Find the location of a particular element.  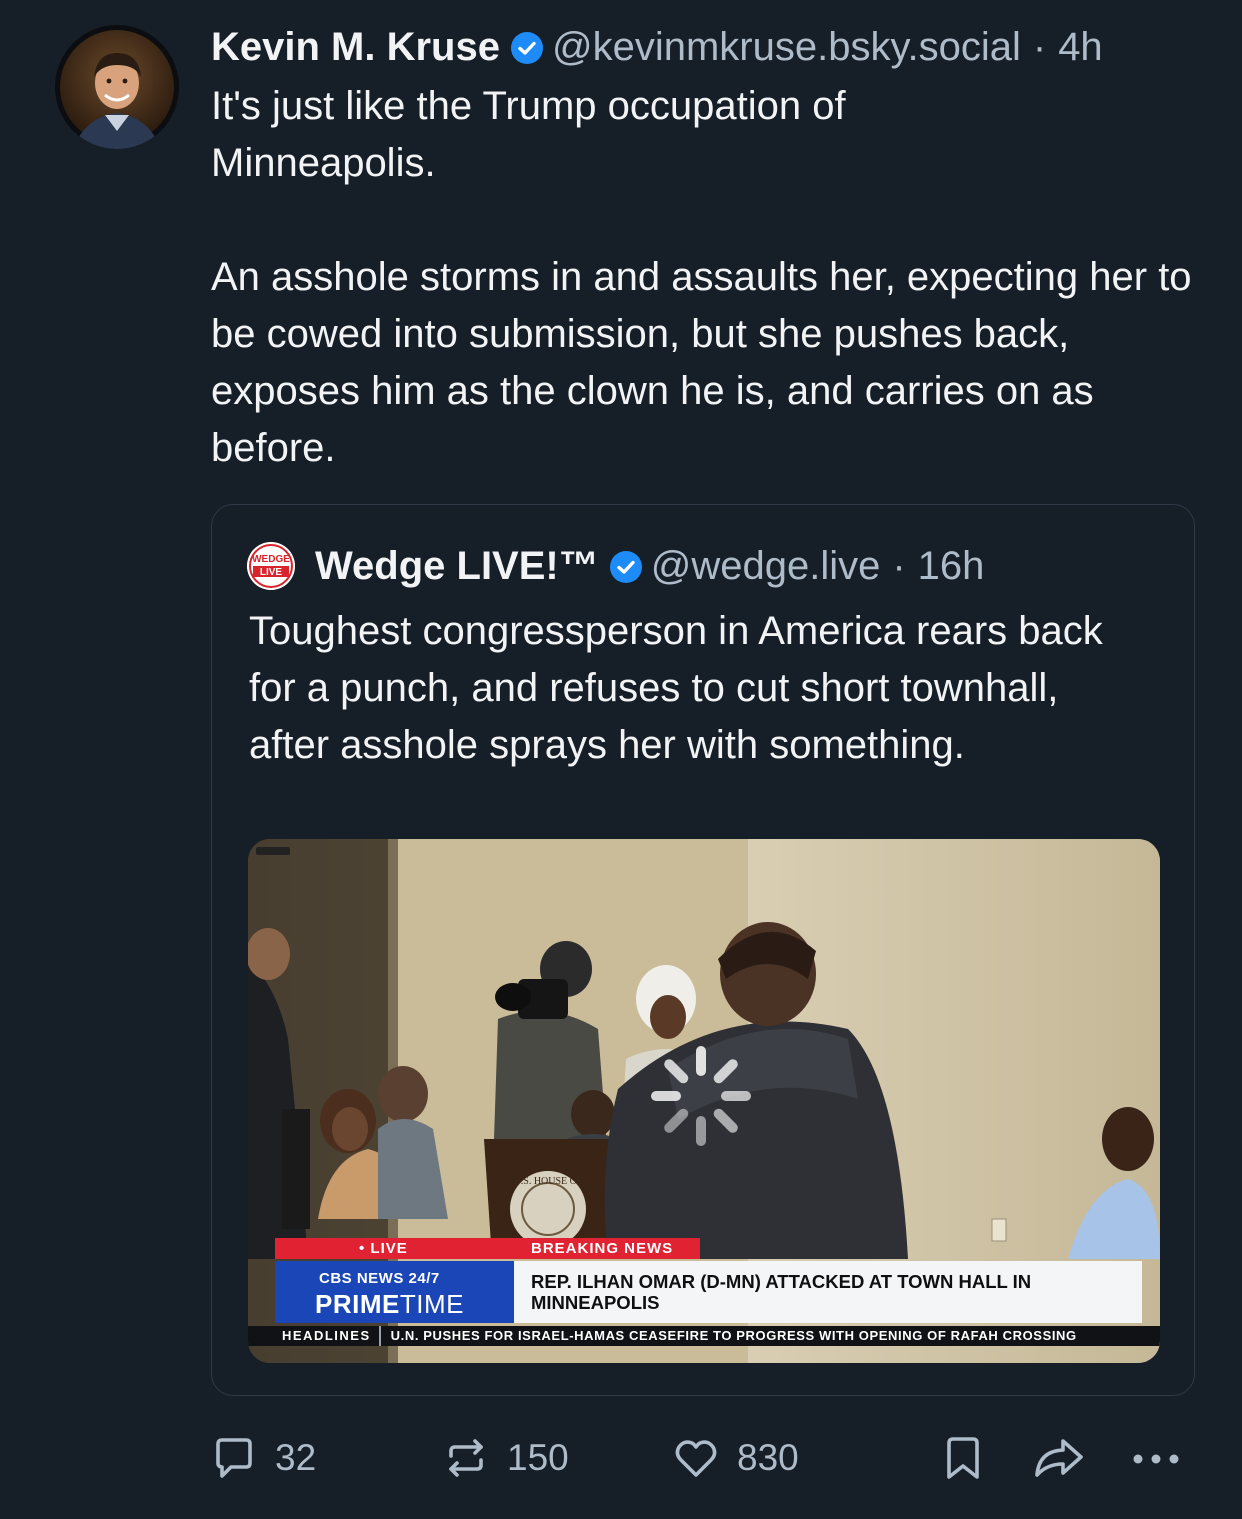

author-name: Kevin M. Kruse is located at coordinates (355, 47).